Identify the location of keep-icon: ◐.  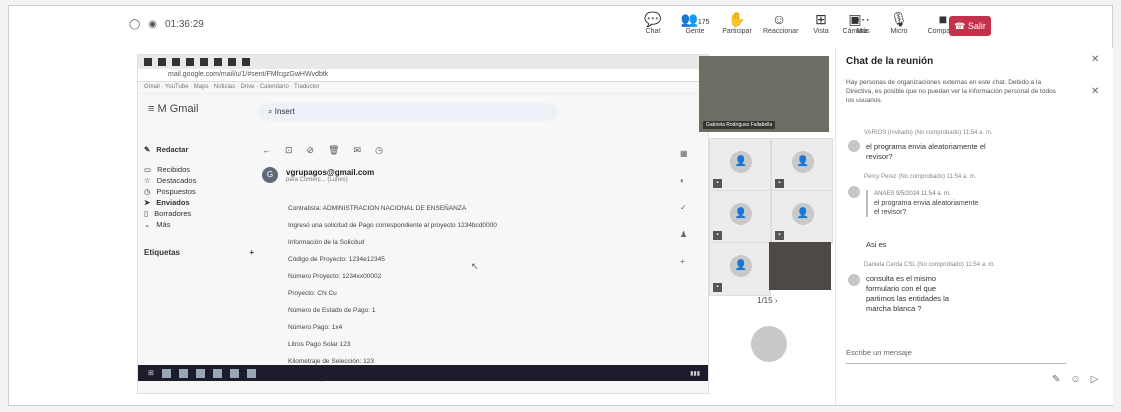
(684, 180).